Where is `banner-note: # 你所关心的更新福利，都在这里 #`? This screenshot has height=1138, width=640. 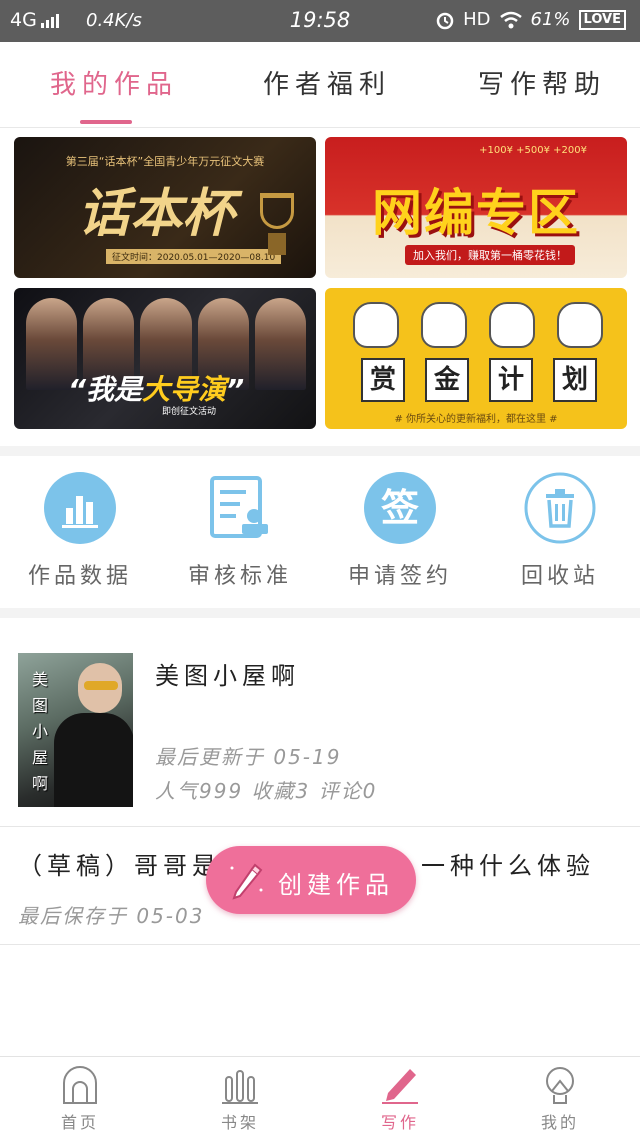
banner-note: # 你所关心的更新福利，都在这里 # is located at coordinates (476, 419).